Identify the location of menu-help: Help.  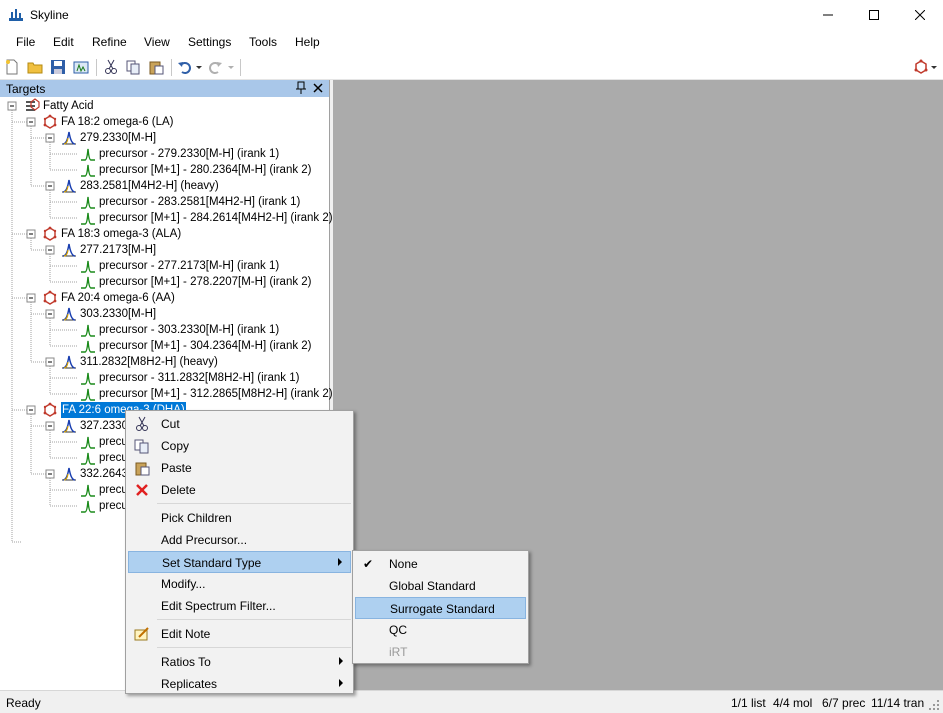
(307, 42).